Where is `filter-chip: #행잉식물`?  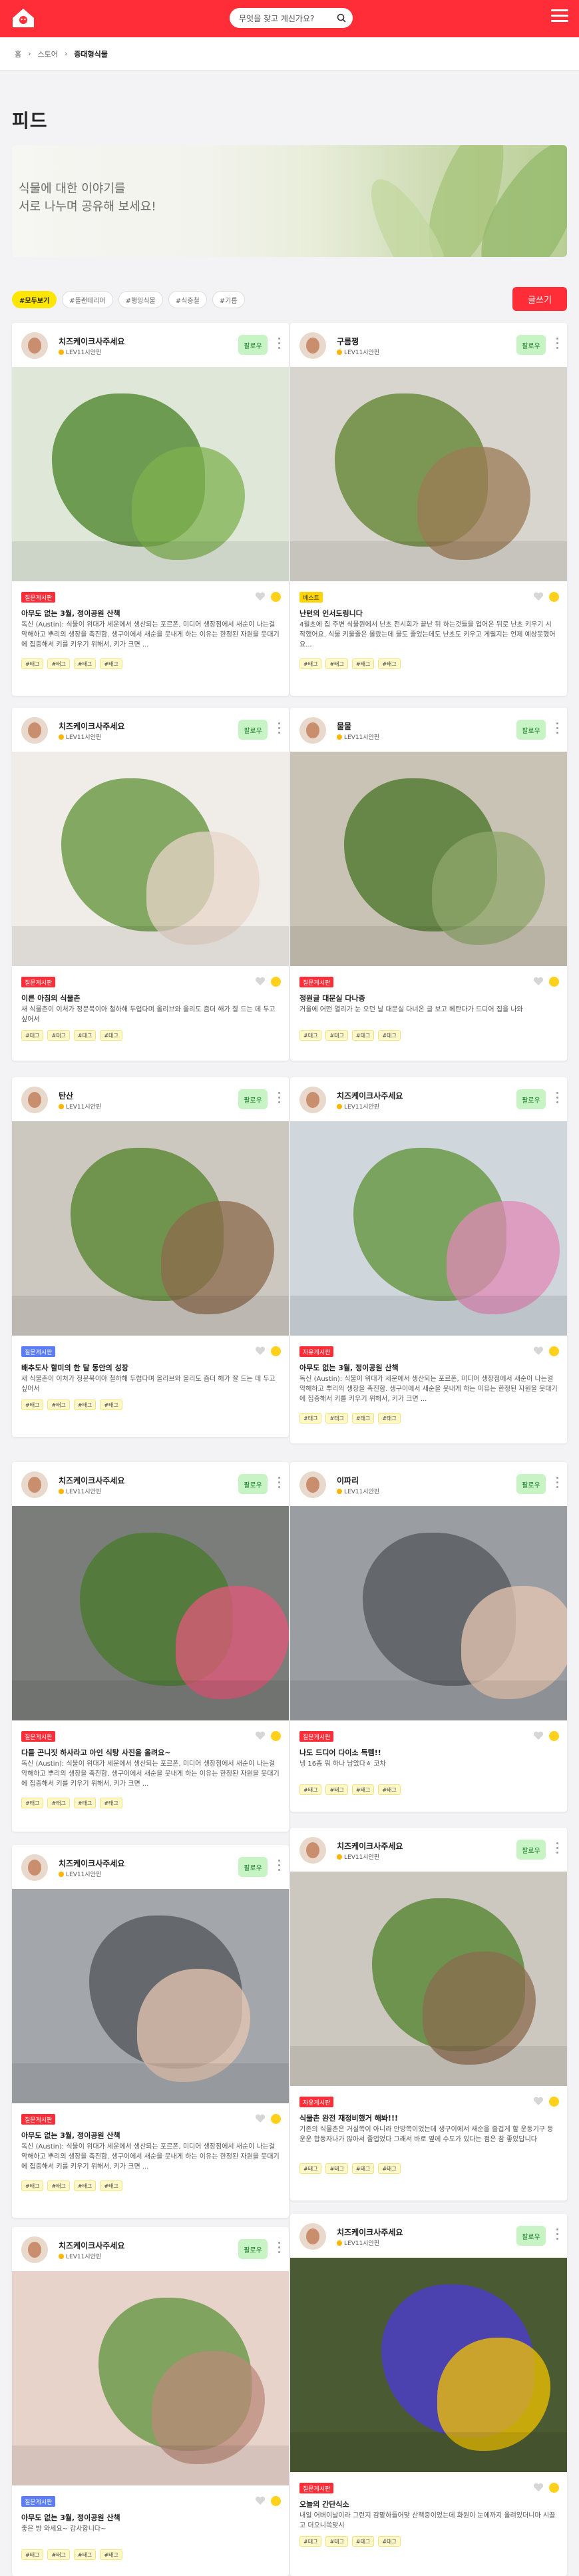
filter-chip: #행잉식물 is located at coordinates (140, 300).